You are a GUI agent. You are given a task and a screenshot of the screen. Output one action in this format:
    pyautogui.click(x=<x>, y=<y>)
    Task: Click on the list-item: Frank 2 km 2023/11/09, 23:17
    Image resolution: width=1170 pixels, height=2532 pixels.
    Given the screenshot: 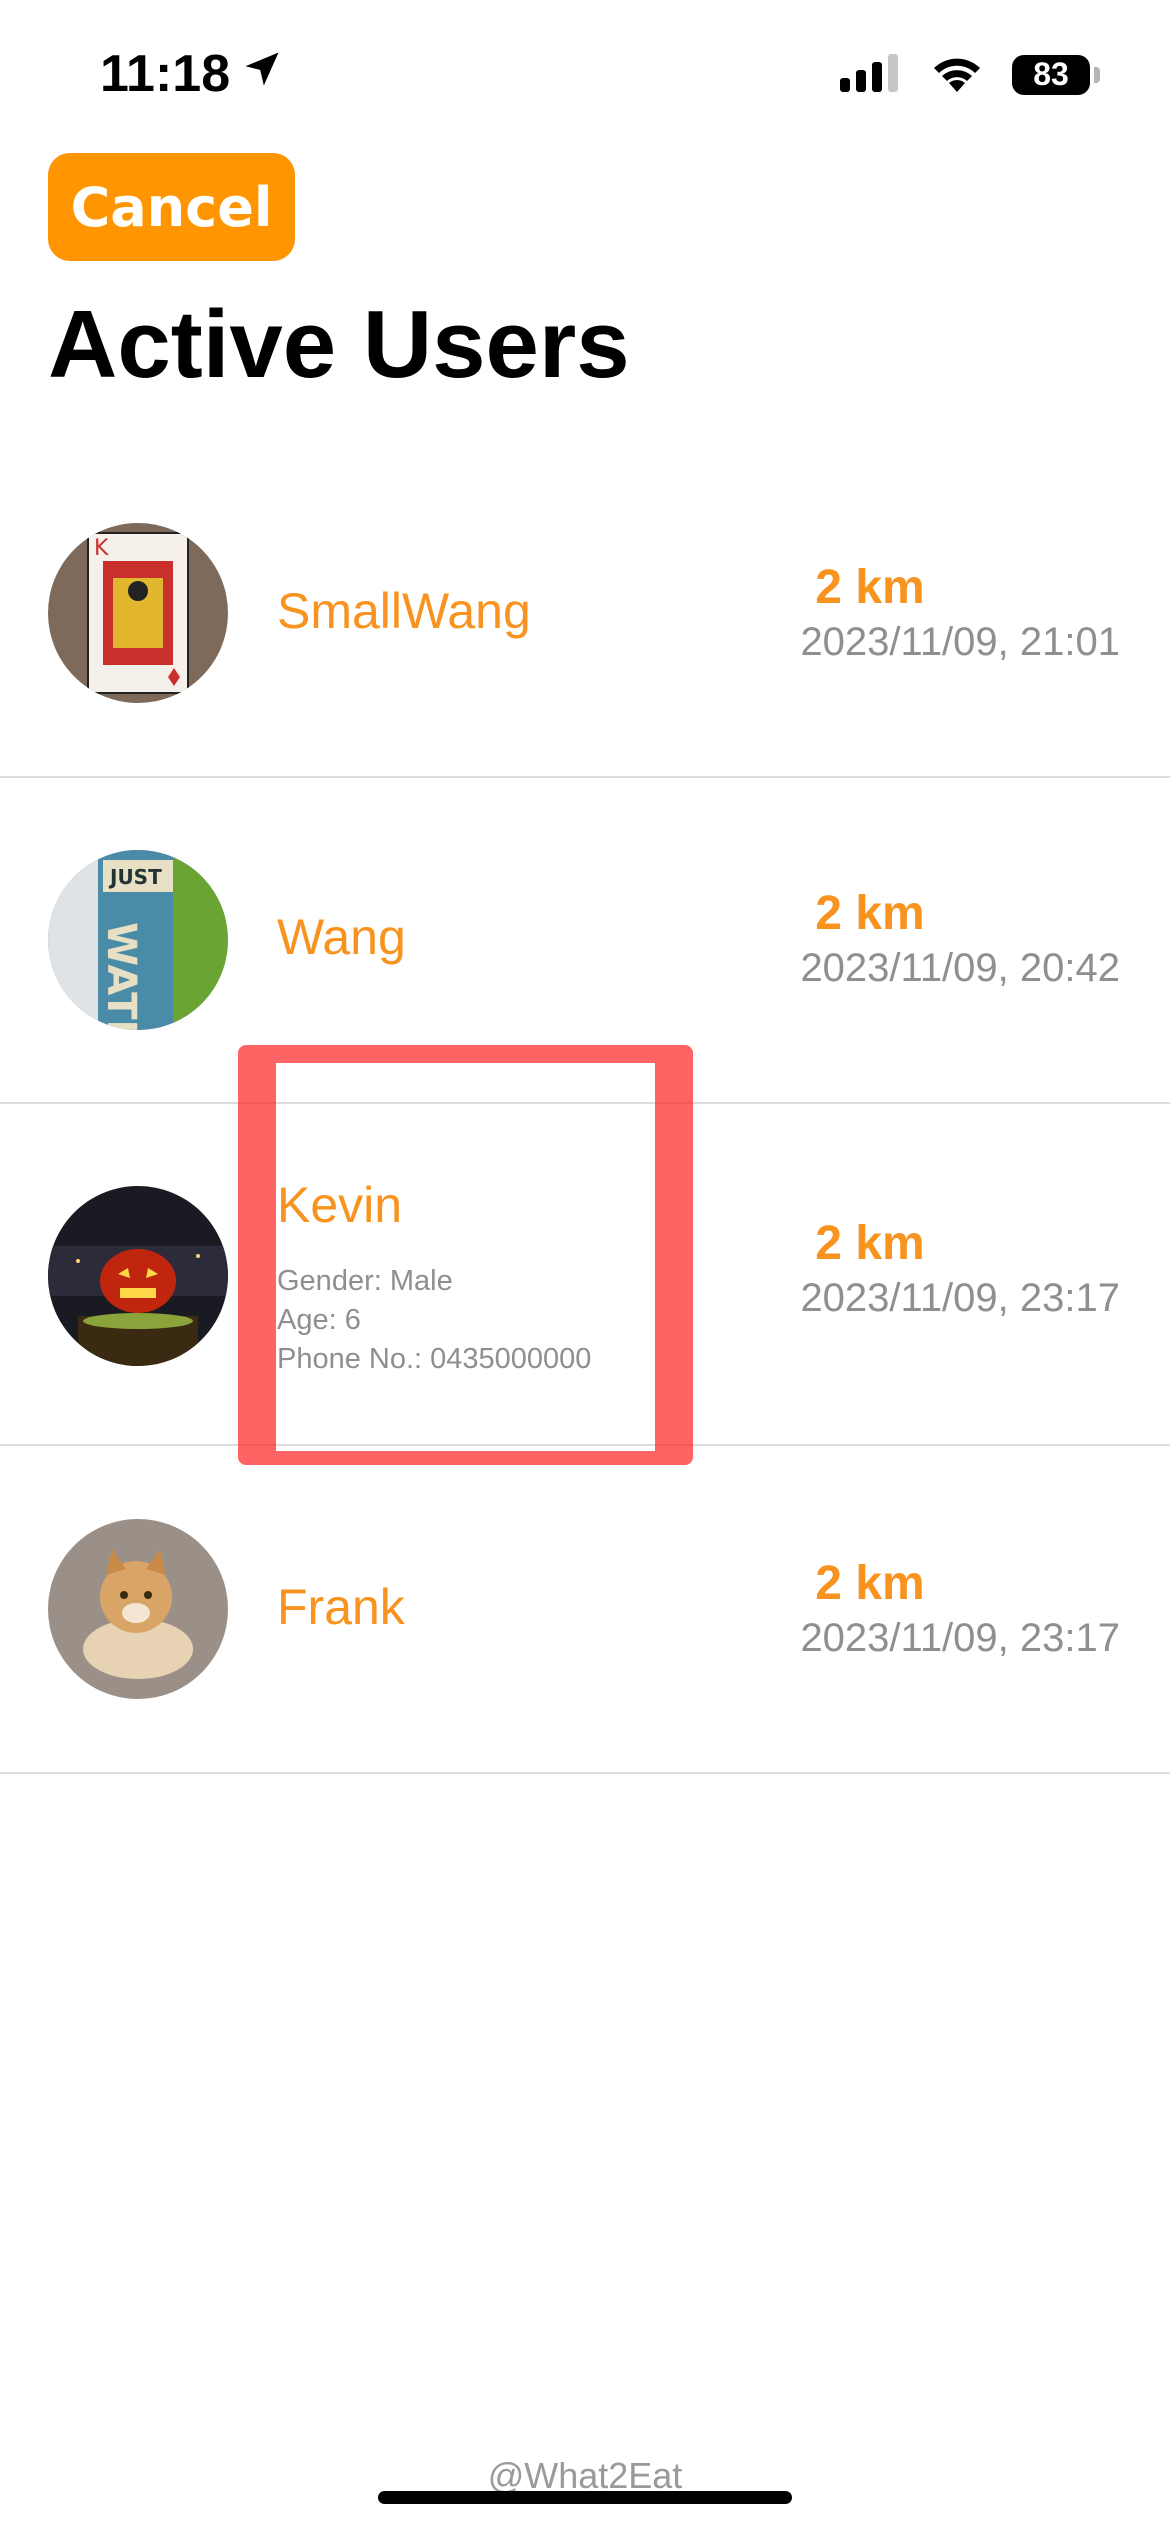 What is the action you would take?
    pyautogui.click(x=585, y=1610)
    